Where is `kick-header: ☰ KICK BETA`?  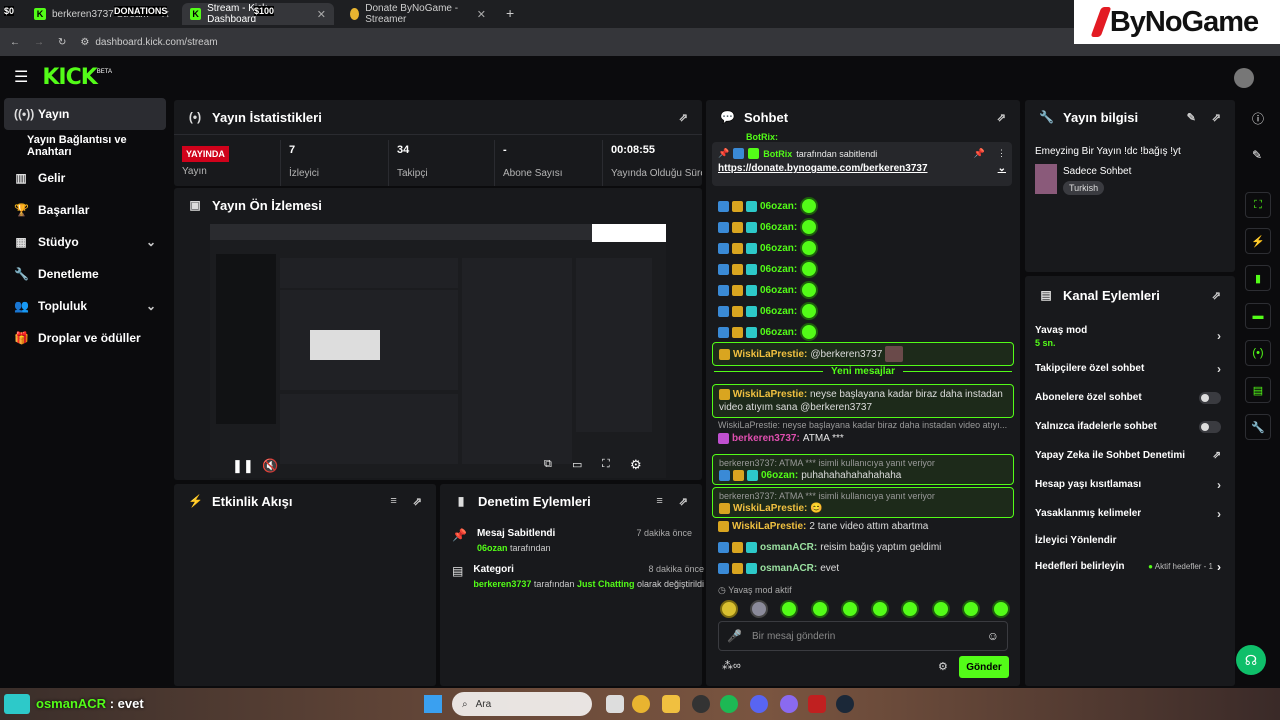 kick-header: ☰ KICK BETA is located at coordinates (640, 77).